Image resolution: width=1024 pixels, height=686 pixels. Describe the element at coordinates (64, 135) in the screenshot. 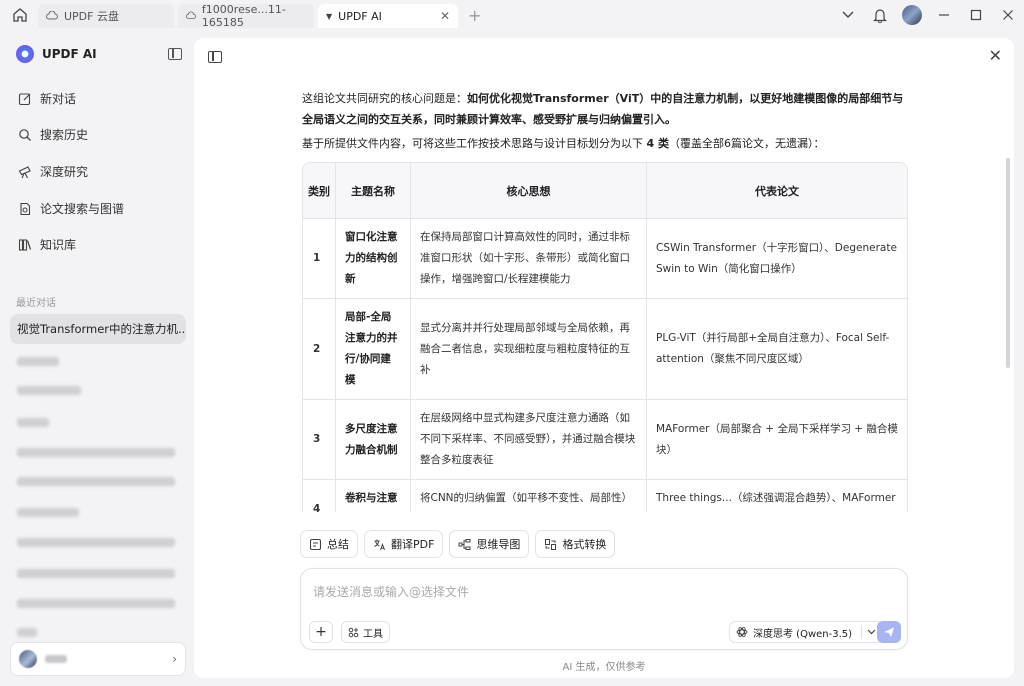

I see `sidebar-item-label: 搜索历史` at that location.